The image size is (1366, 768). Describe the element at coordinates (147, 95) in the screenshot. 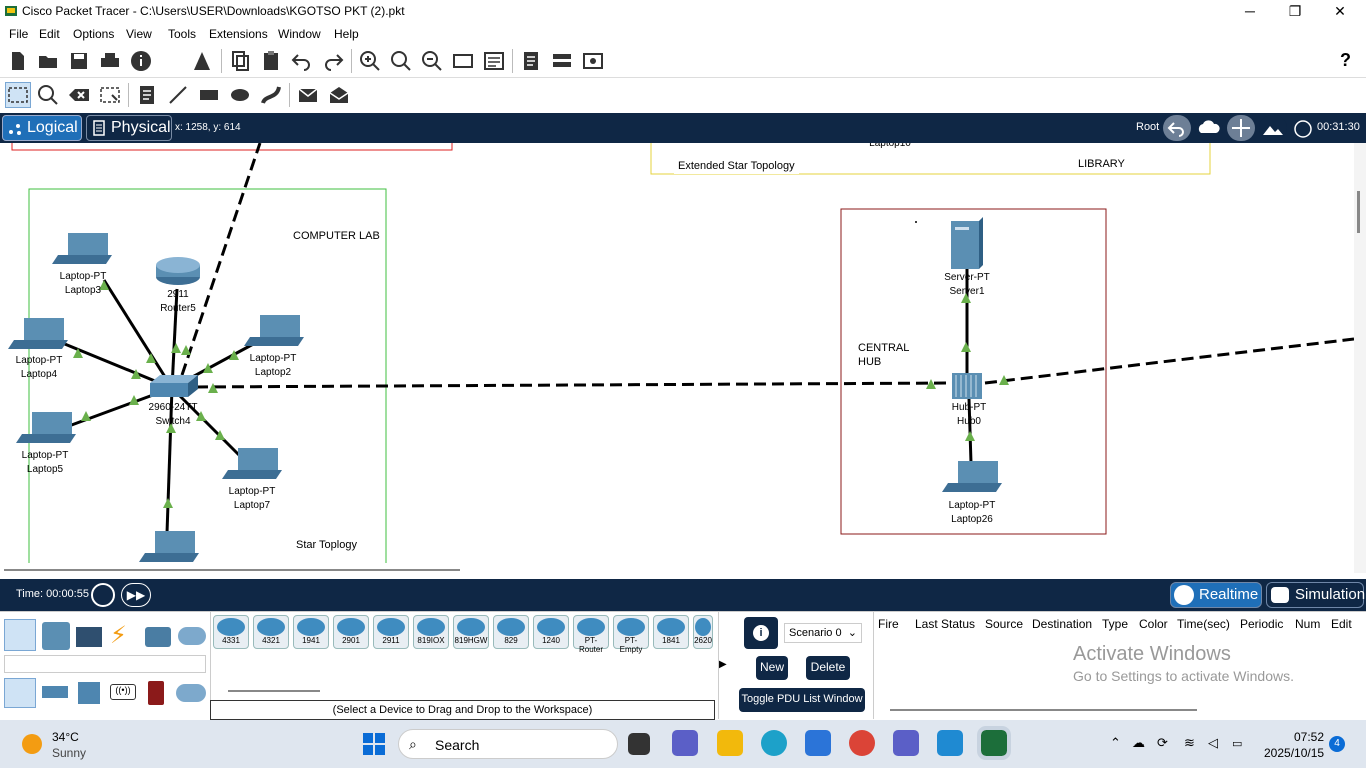

I see `place-note-icon` at that location.